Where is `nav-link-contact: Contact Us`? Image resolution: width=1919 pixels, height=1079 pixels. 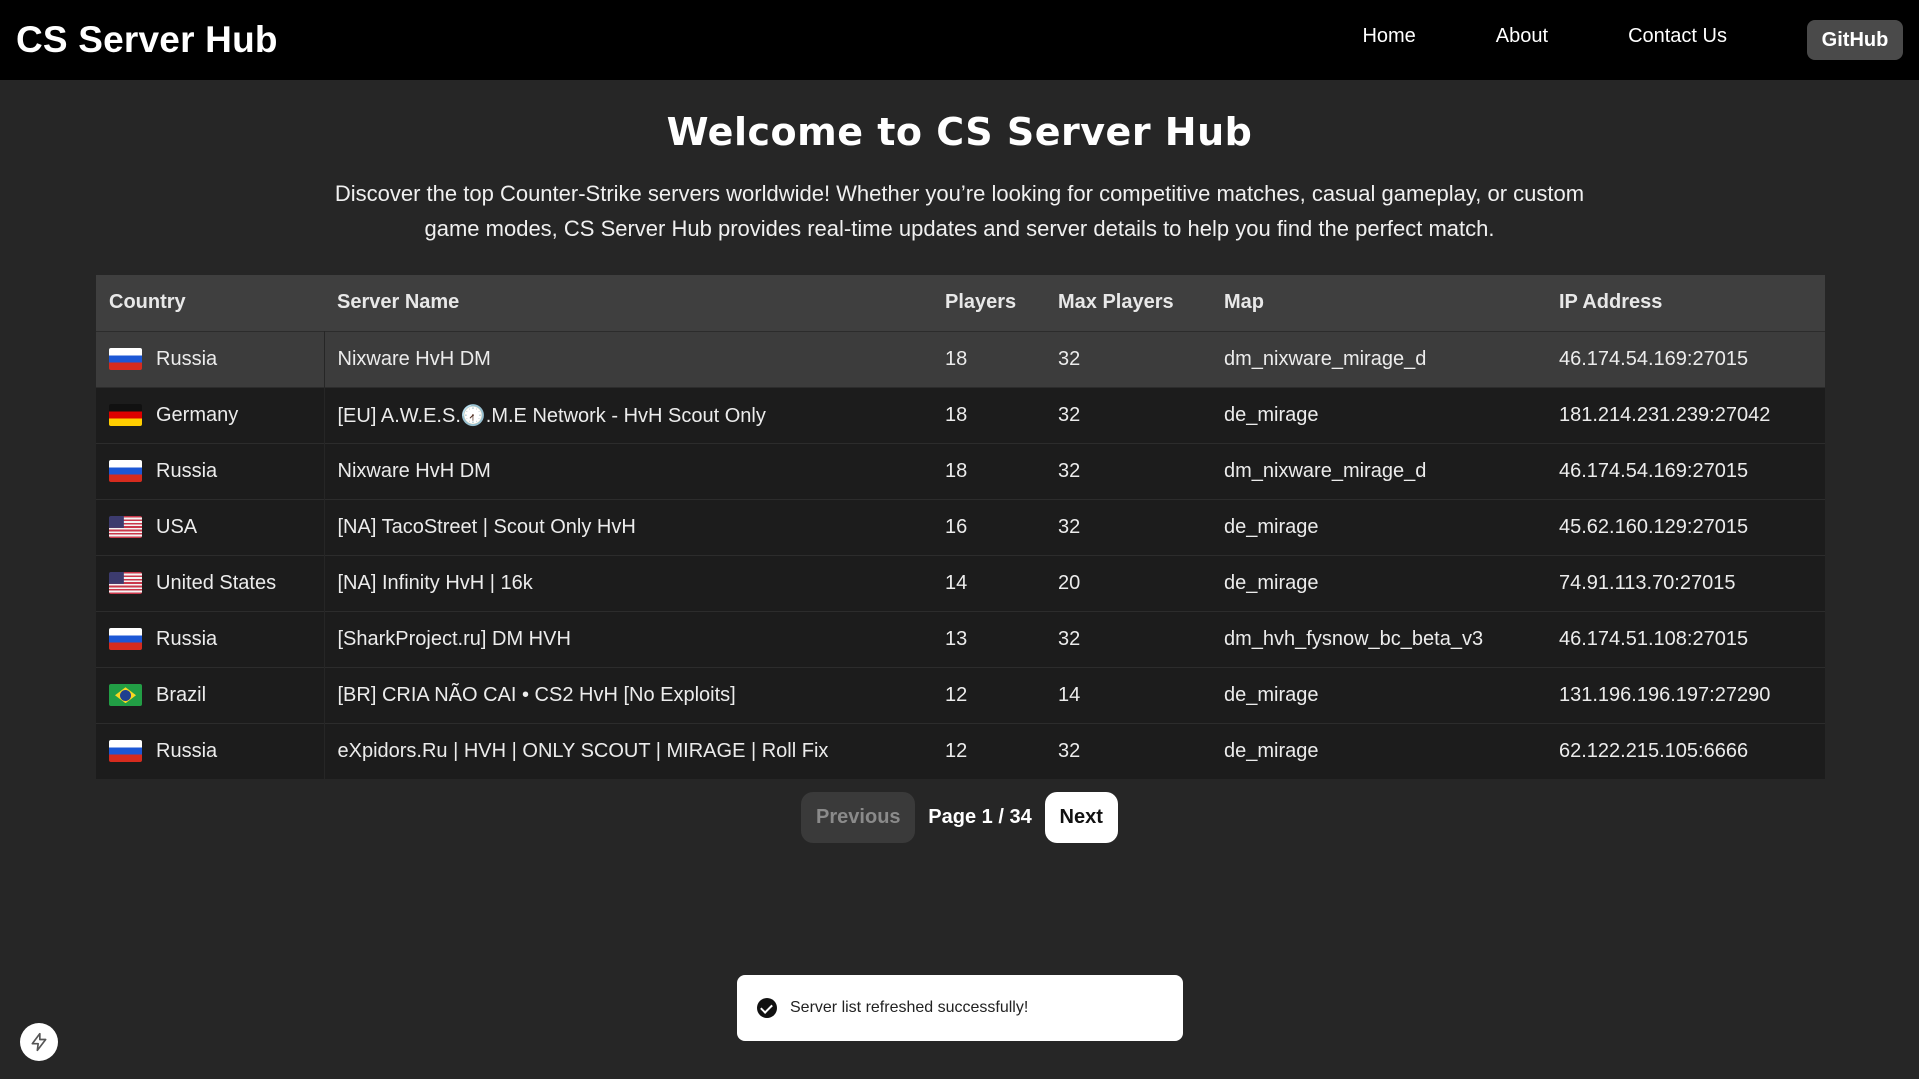 nav-link-contact: Contact Us is located at coordinates (1677, 36).